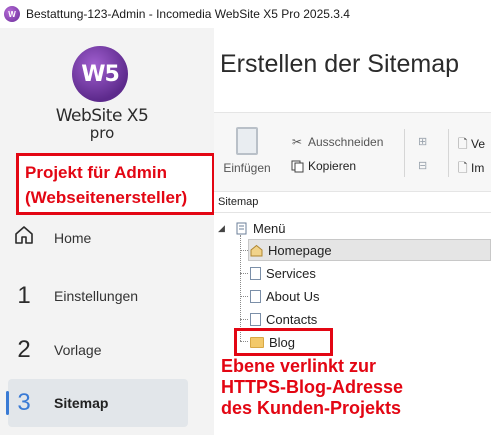  What do you see at coordinates (297, 142) in the screenshot?
I see `scissors-icon: ✂` at bounding box center [297, 142].